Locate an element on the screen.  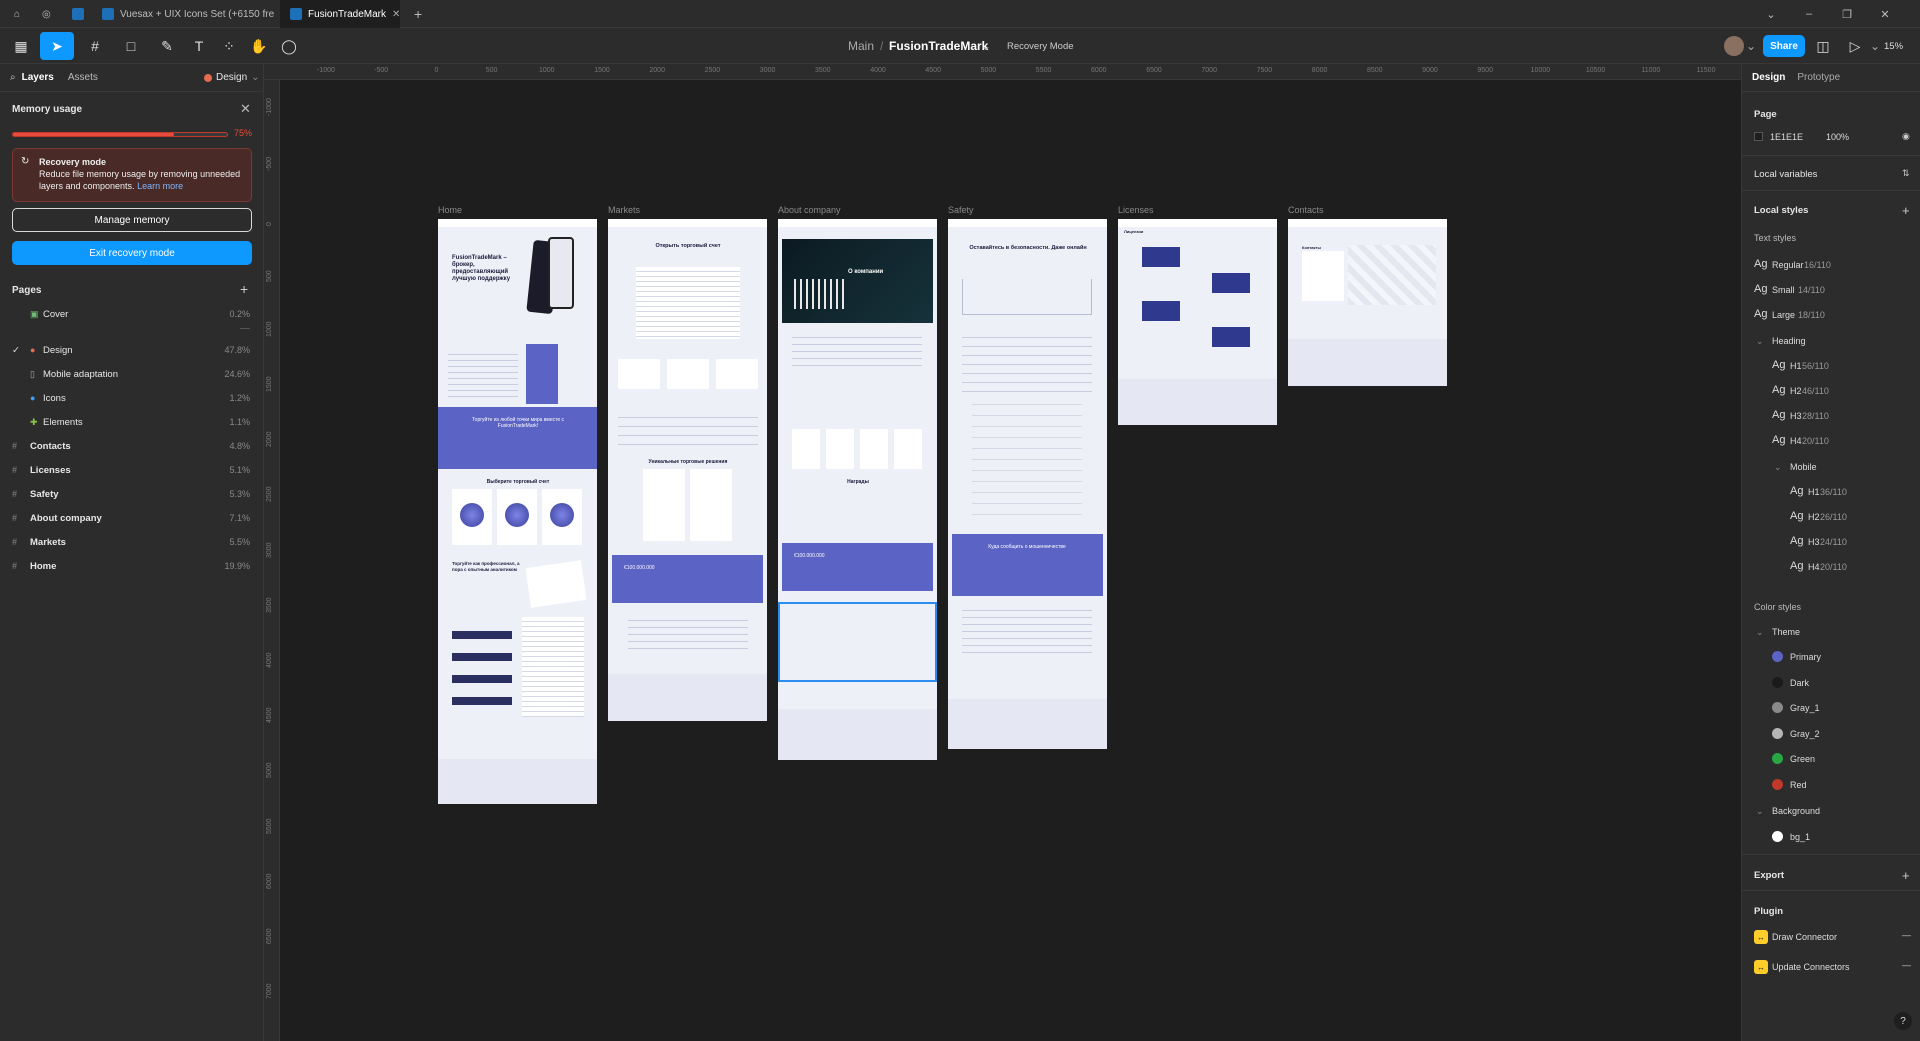
file-name: FusionTradeMark is located at coordinates (938, 46).